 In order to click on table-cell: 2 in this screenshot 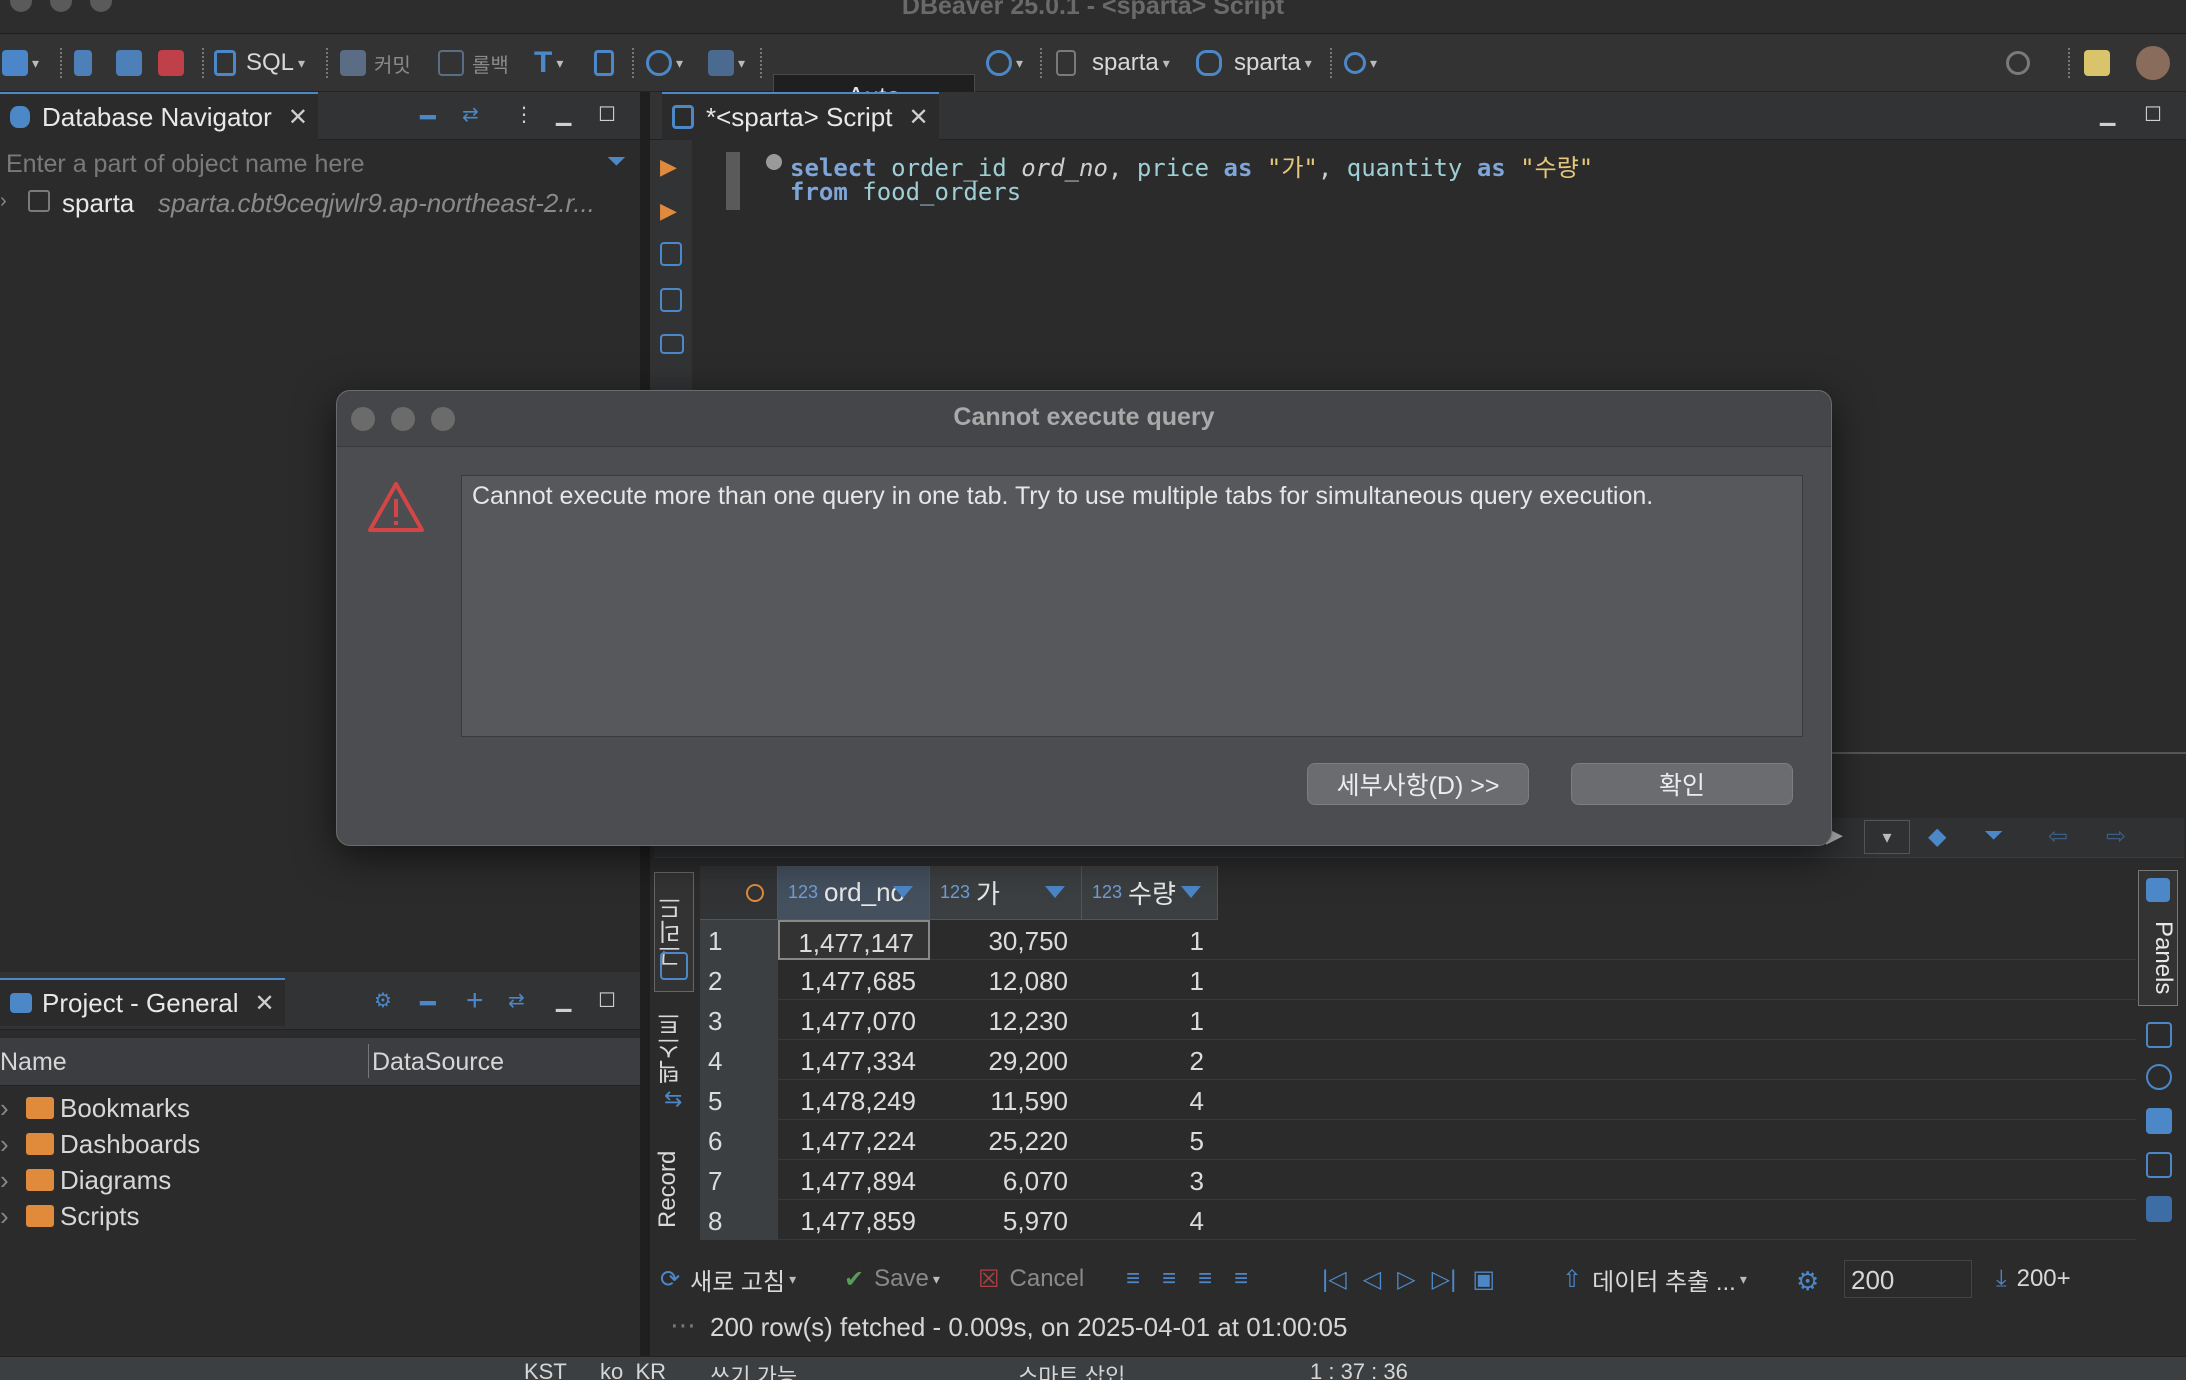, I will do `click(1150, 1060)`.